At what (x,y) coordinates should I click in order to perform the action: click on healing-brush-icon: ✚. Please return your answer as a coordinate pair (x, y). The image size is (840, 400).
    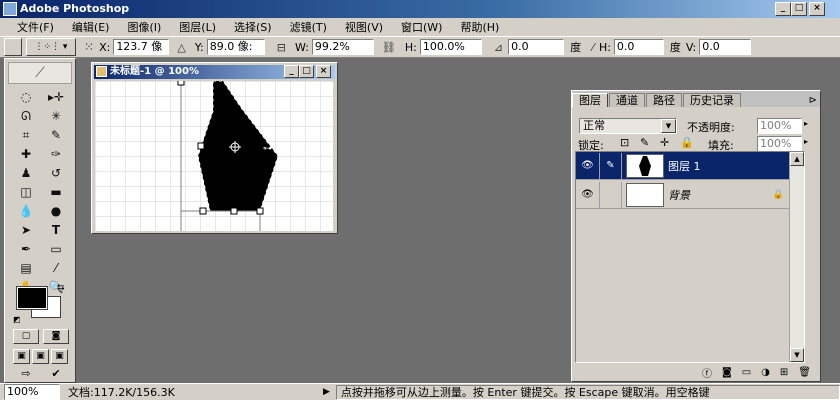
    Looking at the image, I should click on (26, 154).